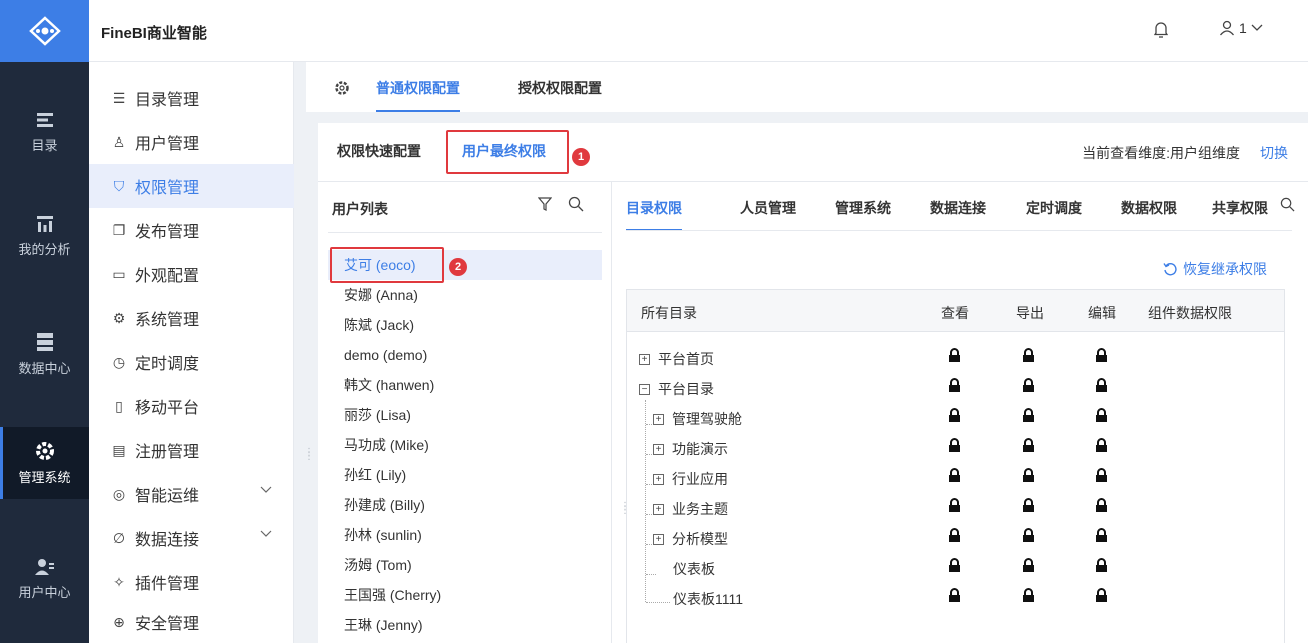 The width and height of the screenshot is (1308, 643). I want to click on tree-node: 仪表板1111, so click(708, 599).